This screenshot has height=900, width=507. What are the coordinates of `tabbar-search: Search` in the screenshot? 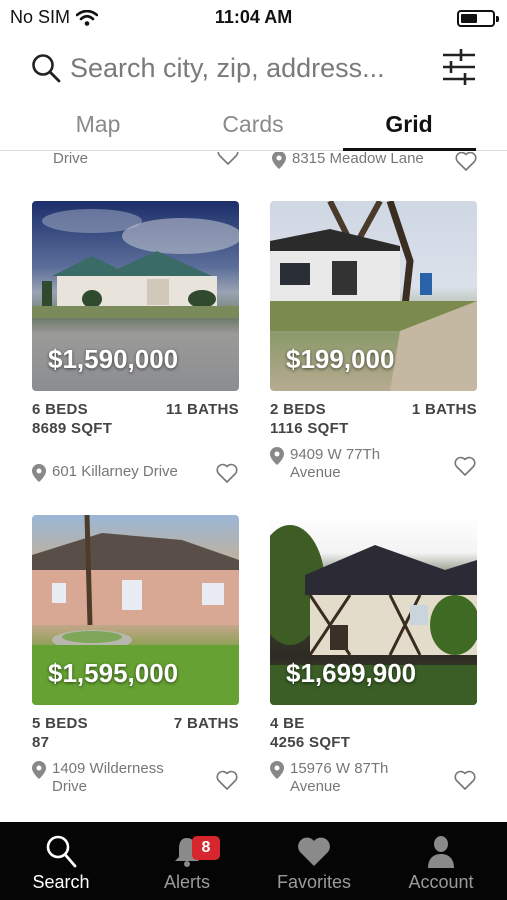 It's located at (61, 861).